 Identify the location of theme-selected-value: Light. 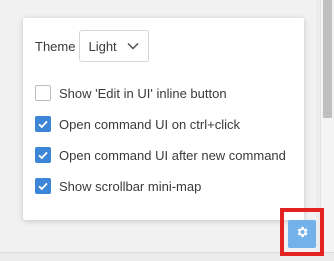
(102, 46).